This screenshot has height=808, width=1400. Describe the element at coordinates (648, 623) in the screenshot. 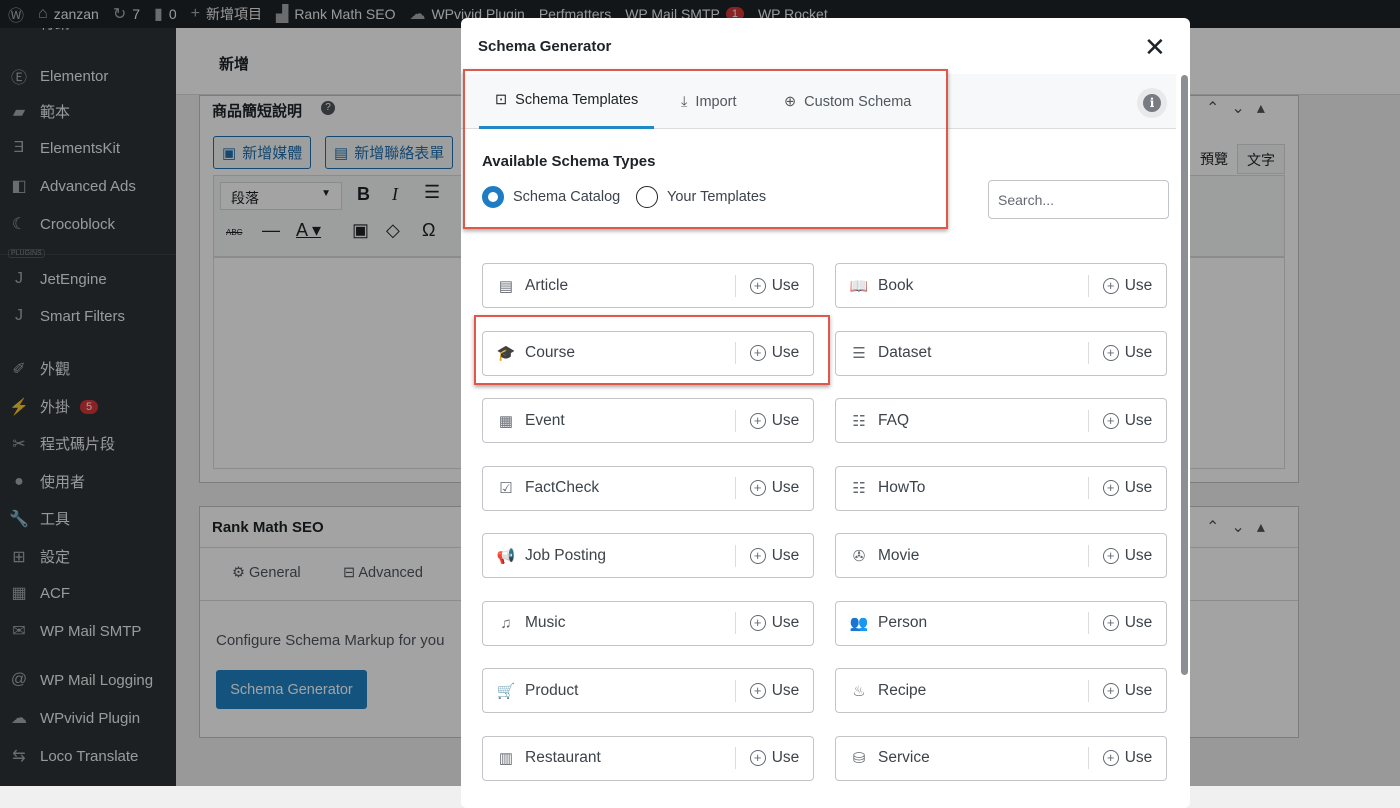

I see `schema-card-music: ♫ Music + Use` at that location.